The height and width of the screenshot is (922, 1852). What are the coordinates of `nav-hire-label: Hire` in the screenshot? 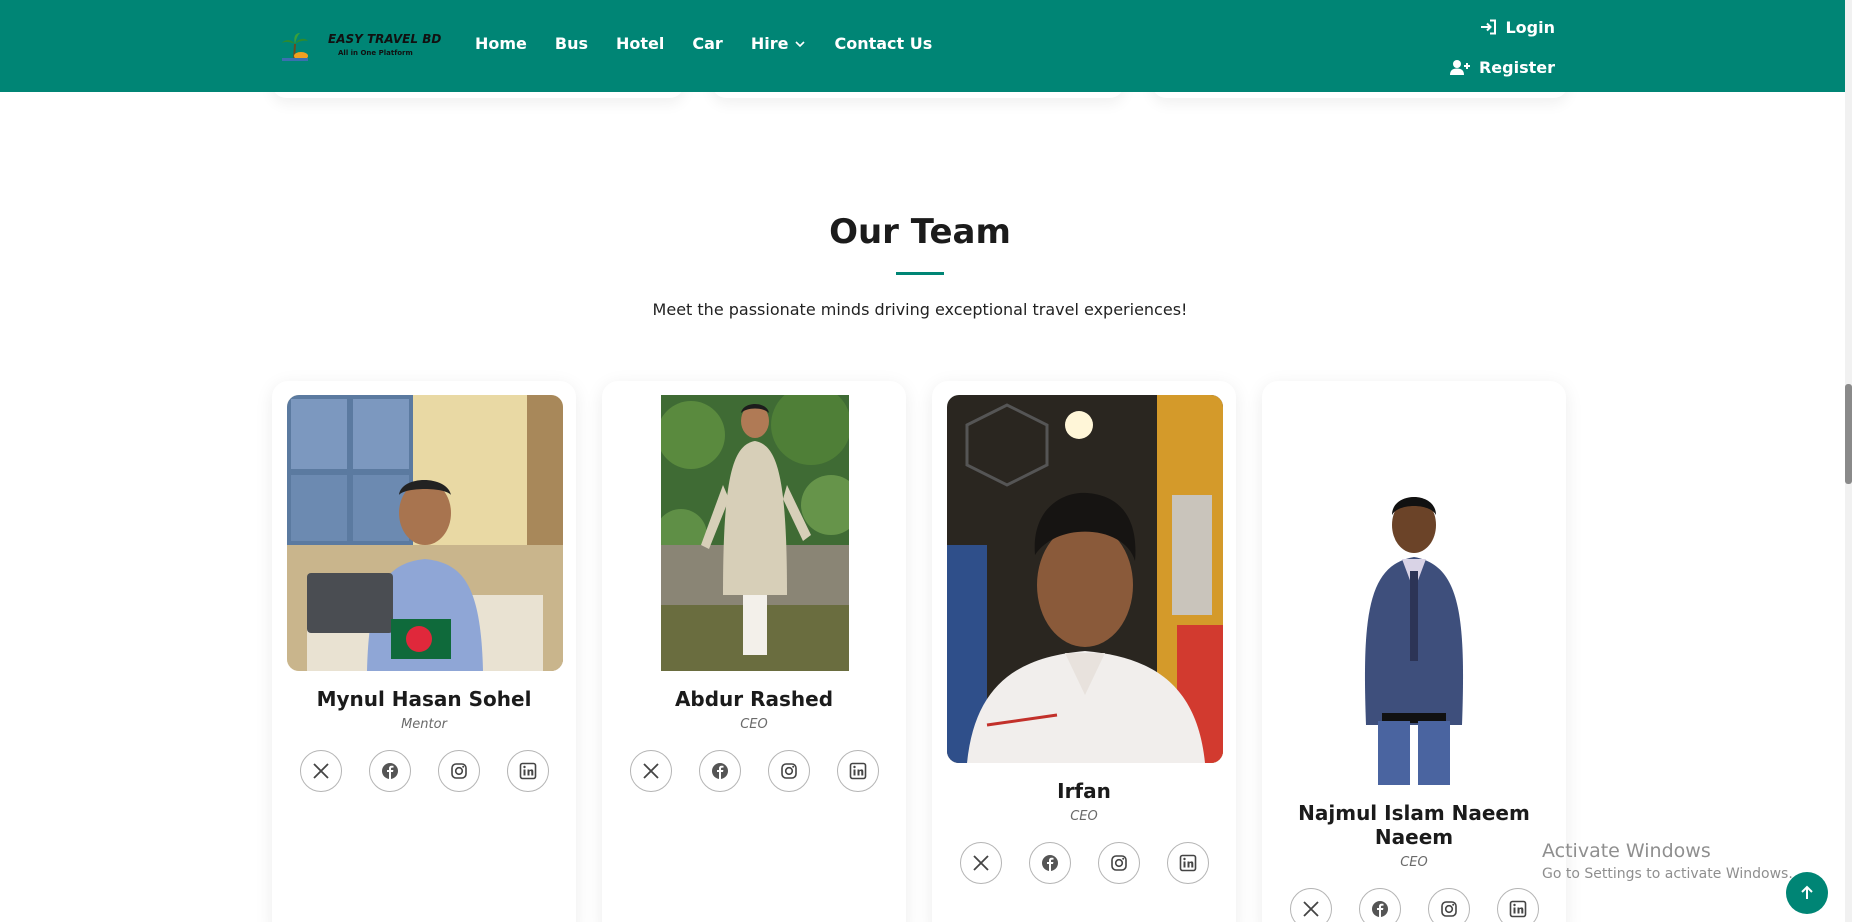 It's located at (769, 43).